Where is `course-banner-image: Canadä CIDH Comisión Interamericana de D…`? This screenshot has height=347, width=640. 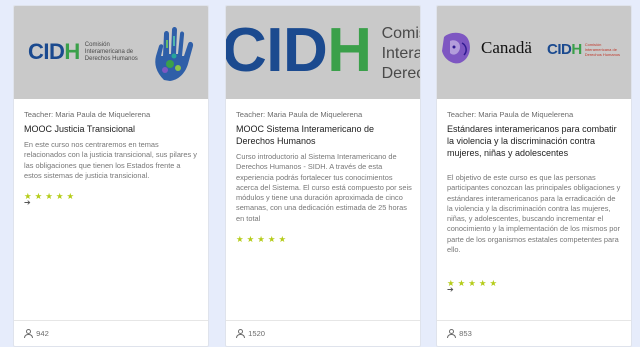 course-banner-image: Canadä CIDH Comisión Interamericana de D… is located at coordinates (534, 52).